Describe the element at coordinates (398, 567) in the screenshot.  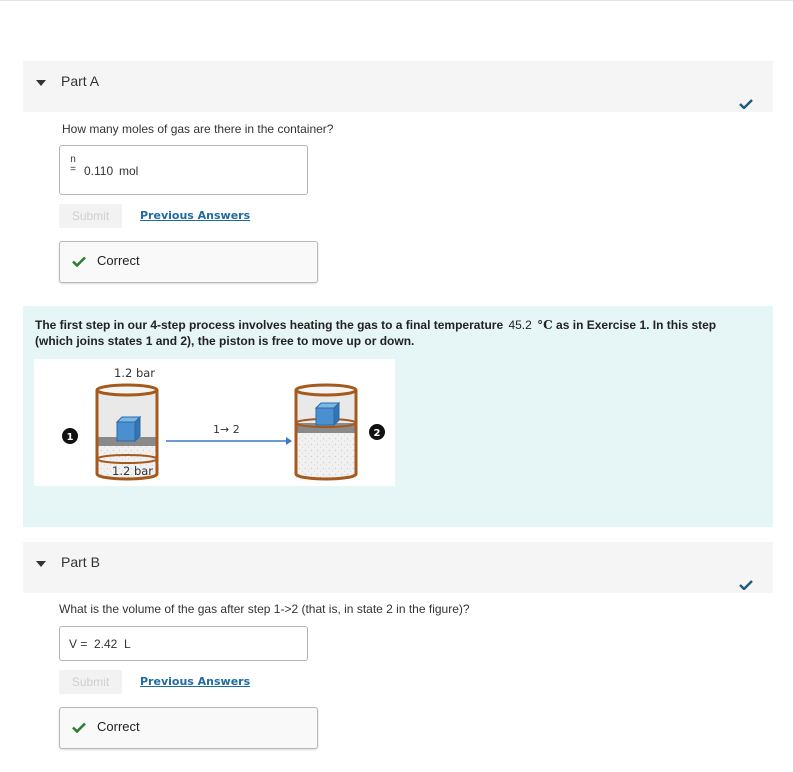
I see `part-b-header: Part B` at that location.